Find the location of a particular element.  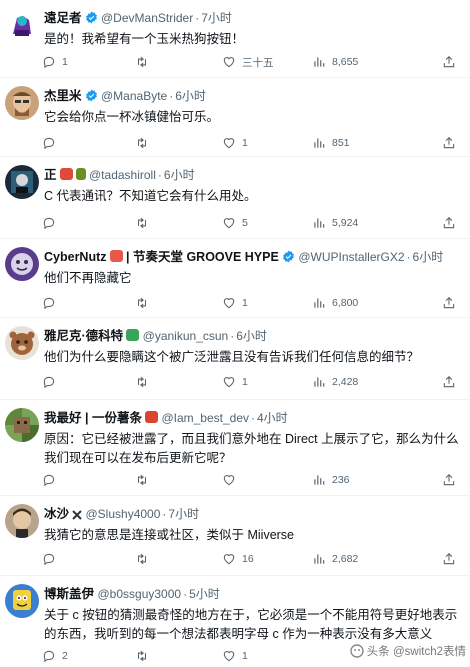

user-handle: @b0ssguy3000 is located at coordinates (140, 594).